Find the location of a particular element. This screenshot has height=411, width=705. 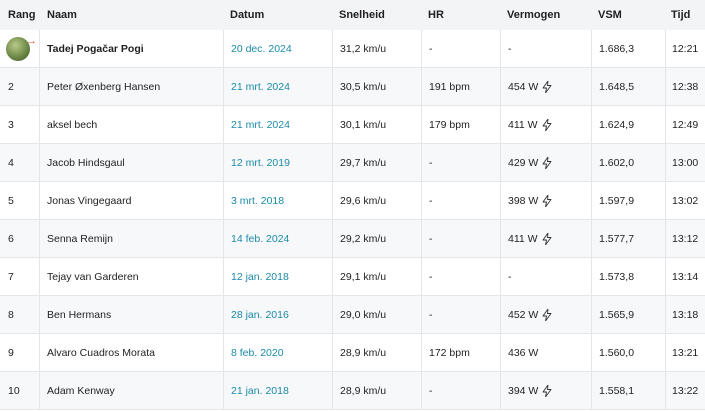

time-cell: 12:49 is located at coordinates (685, 124).